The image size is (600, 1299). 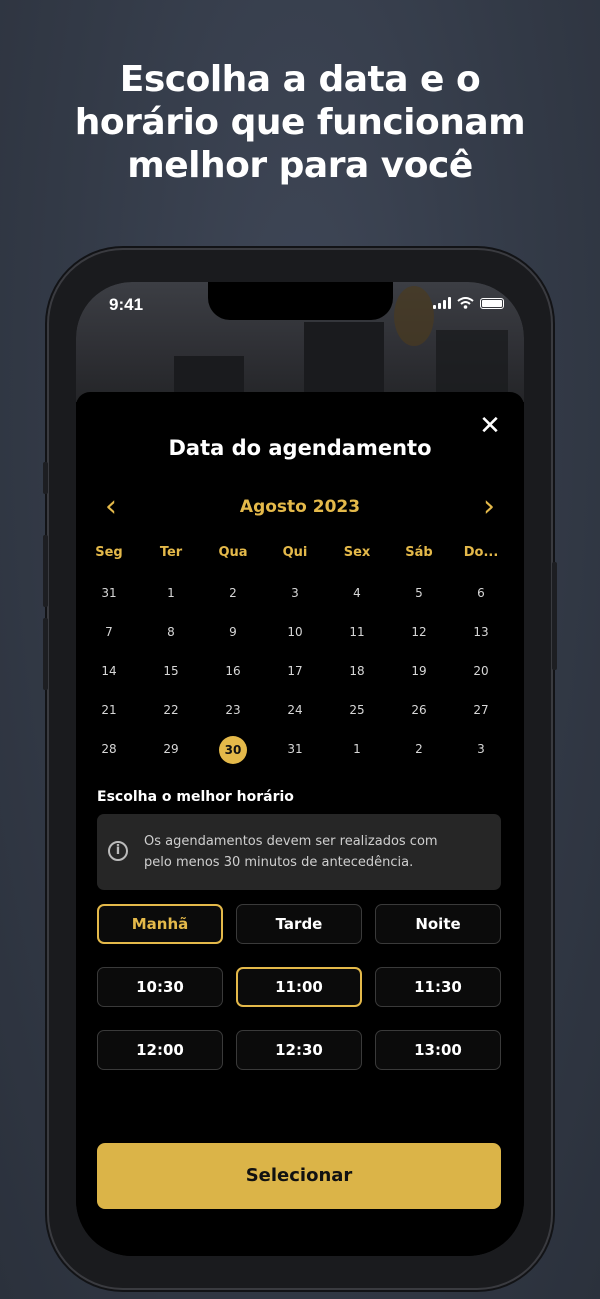 I want to click on weekday-label: Qua, so click(x=233, y=552).